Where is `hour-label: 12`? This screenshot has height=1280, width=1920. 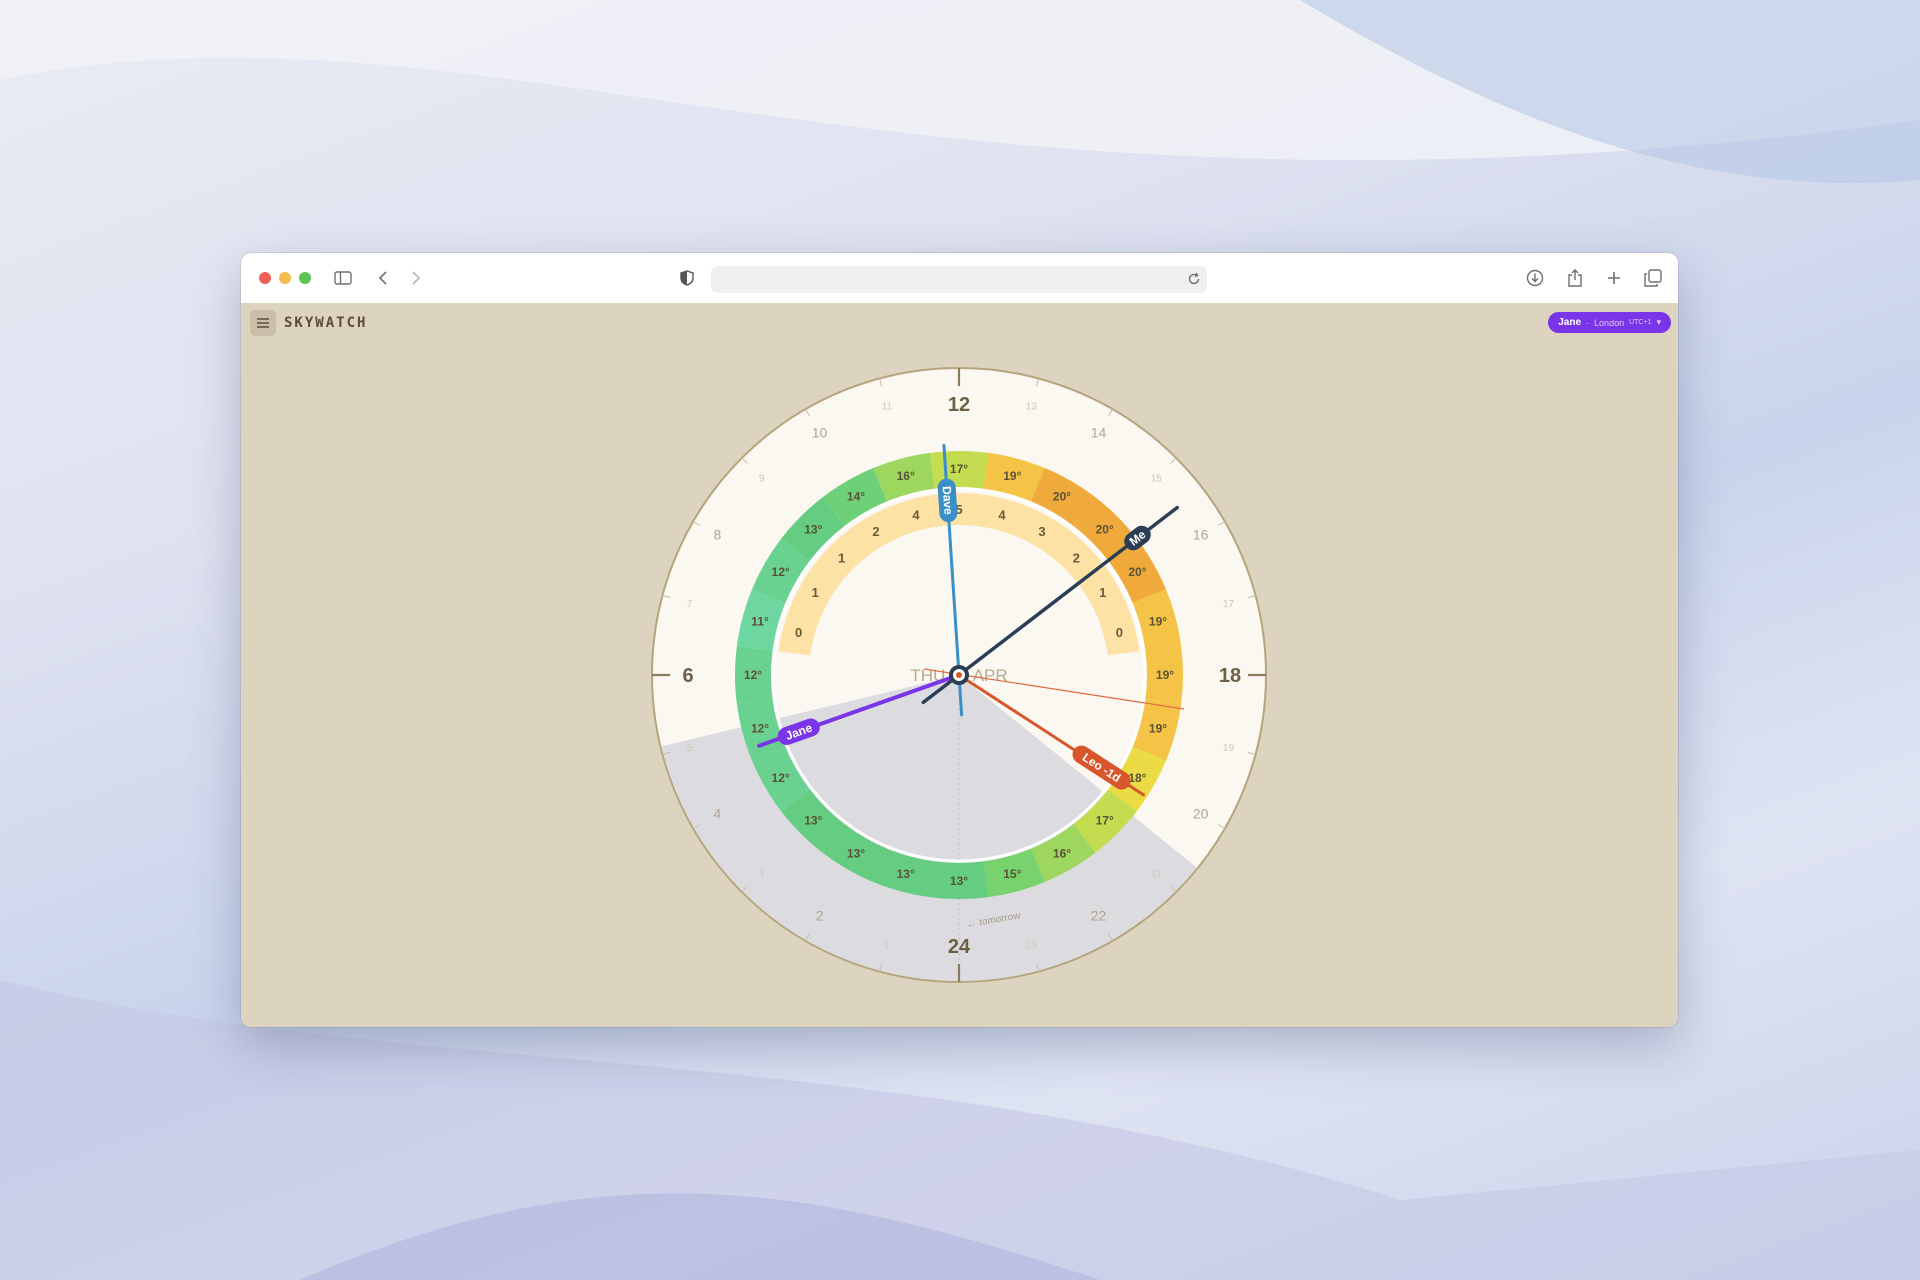
hour-label: 12 is located at coordinates (959, 405).